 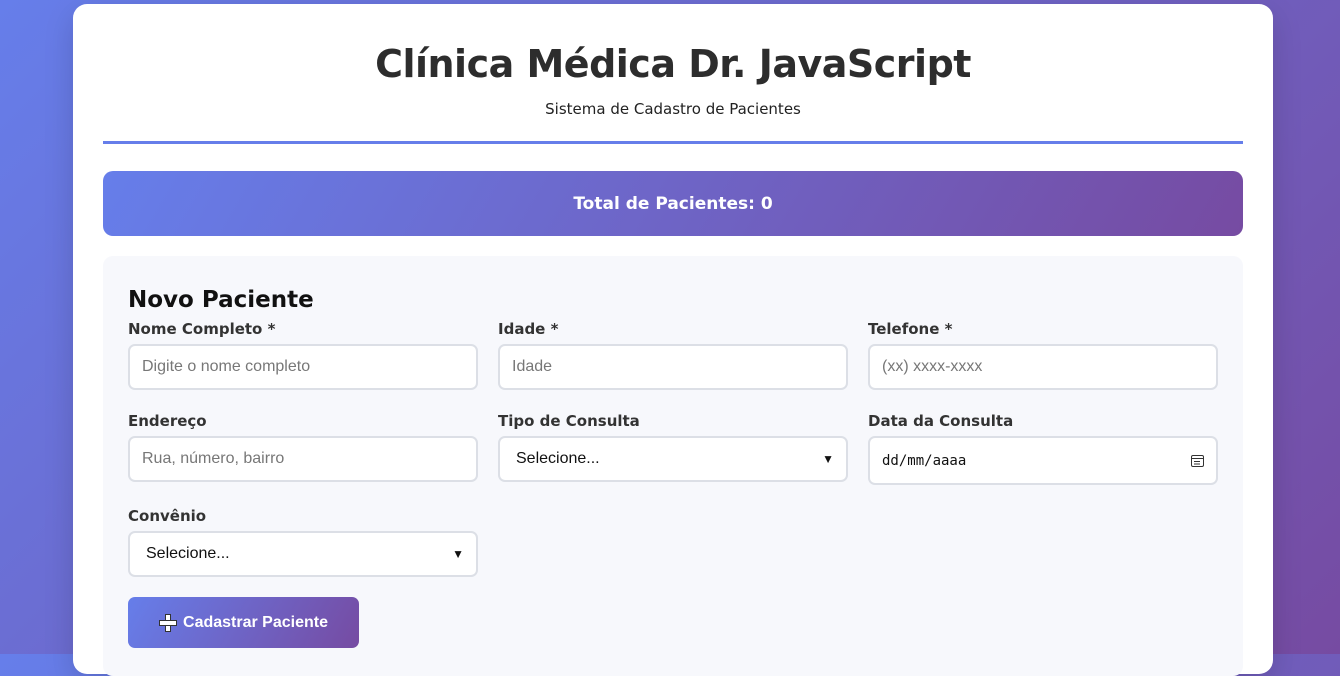 What do you see at coordinates (255, 622) in the screenshot?
I see `cadastrar-paciente-label: Cadastrar Paciente` at bounding box center [255, 622].